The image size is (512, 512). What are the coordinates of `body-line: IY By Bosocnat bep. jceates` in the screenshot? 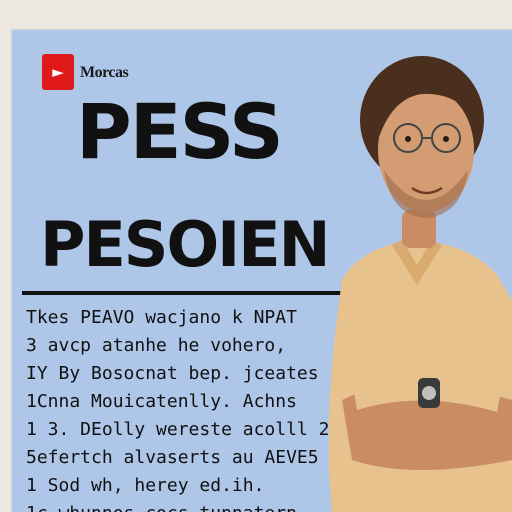 It's located at (172, 373).